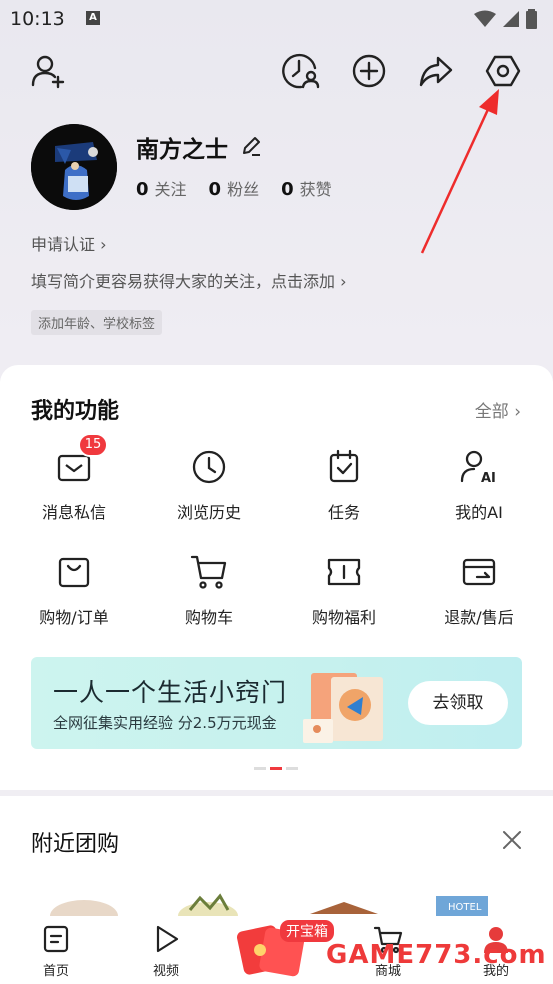  What do you see at coordinates (344, 466) in the screenshot?
I see `calendar-check-icon` at bounding box center [344, 466].